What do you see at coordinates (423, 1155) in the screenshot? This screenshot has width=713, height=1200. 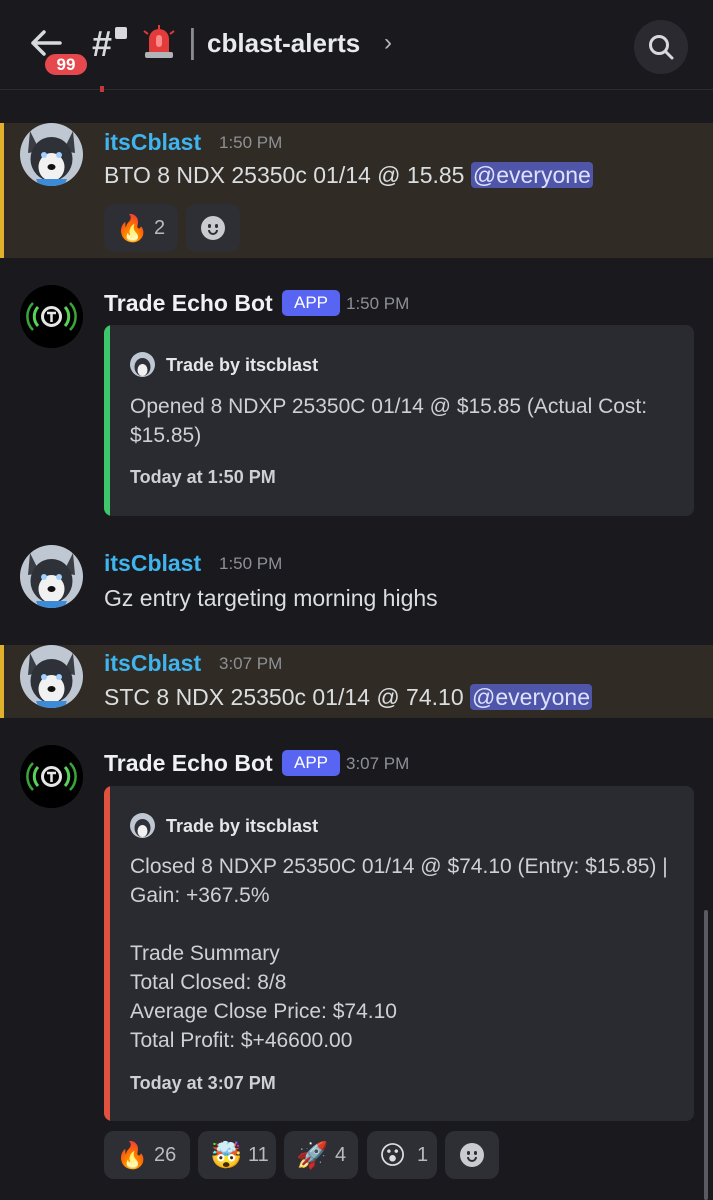 I see `reaction-count: 1` at bounding box center [423, 1155].